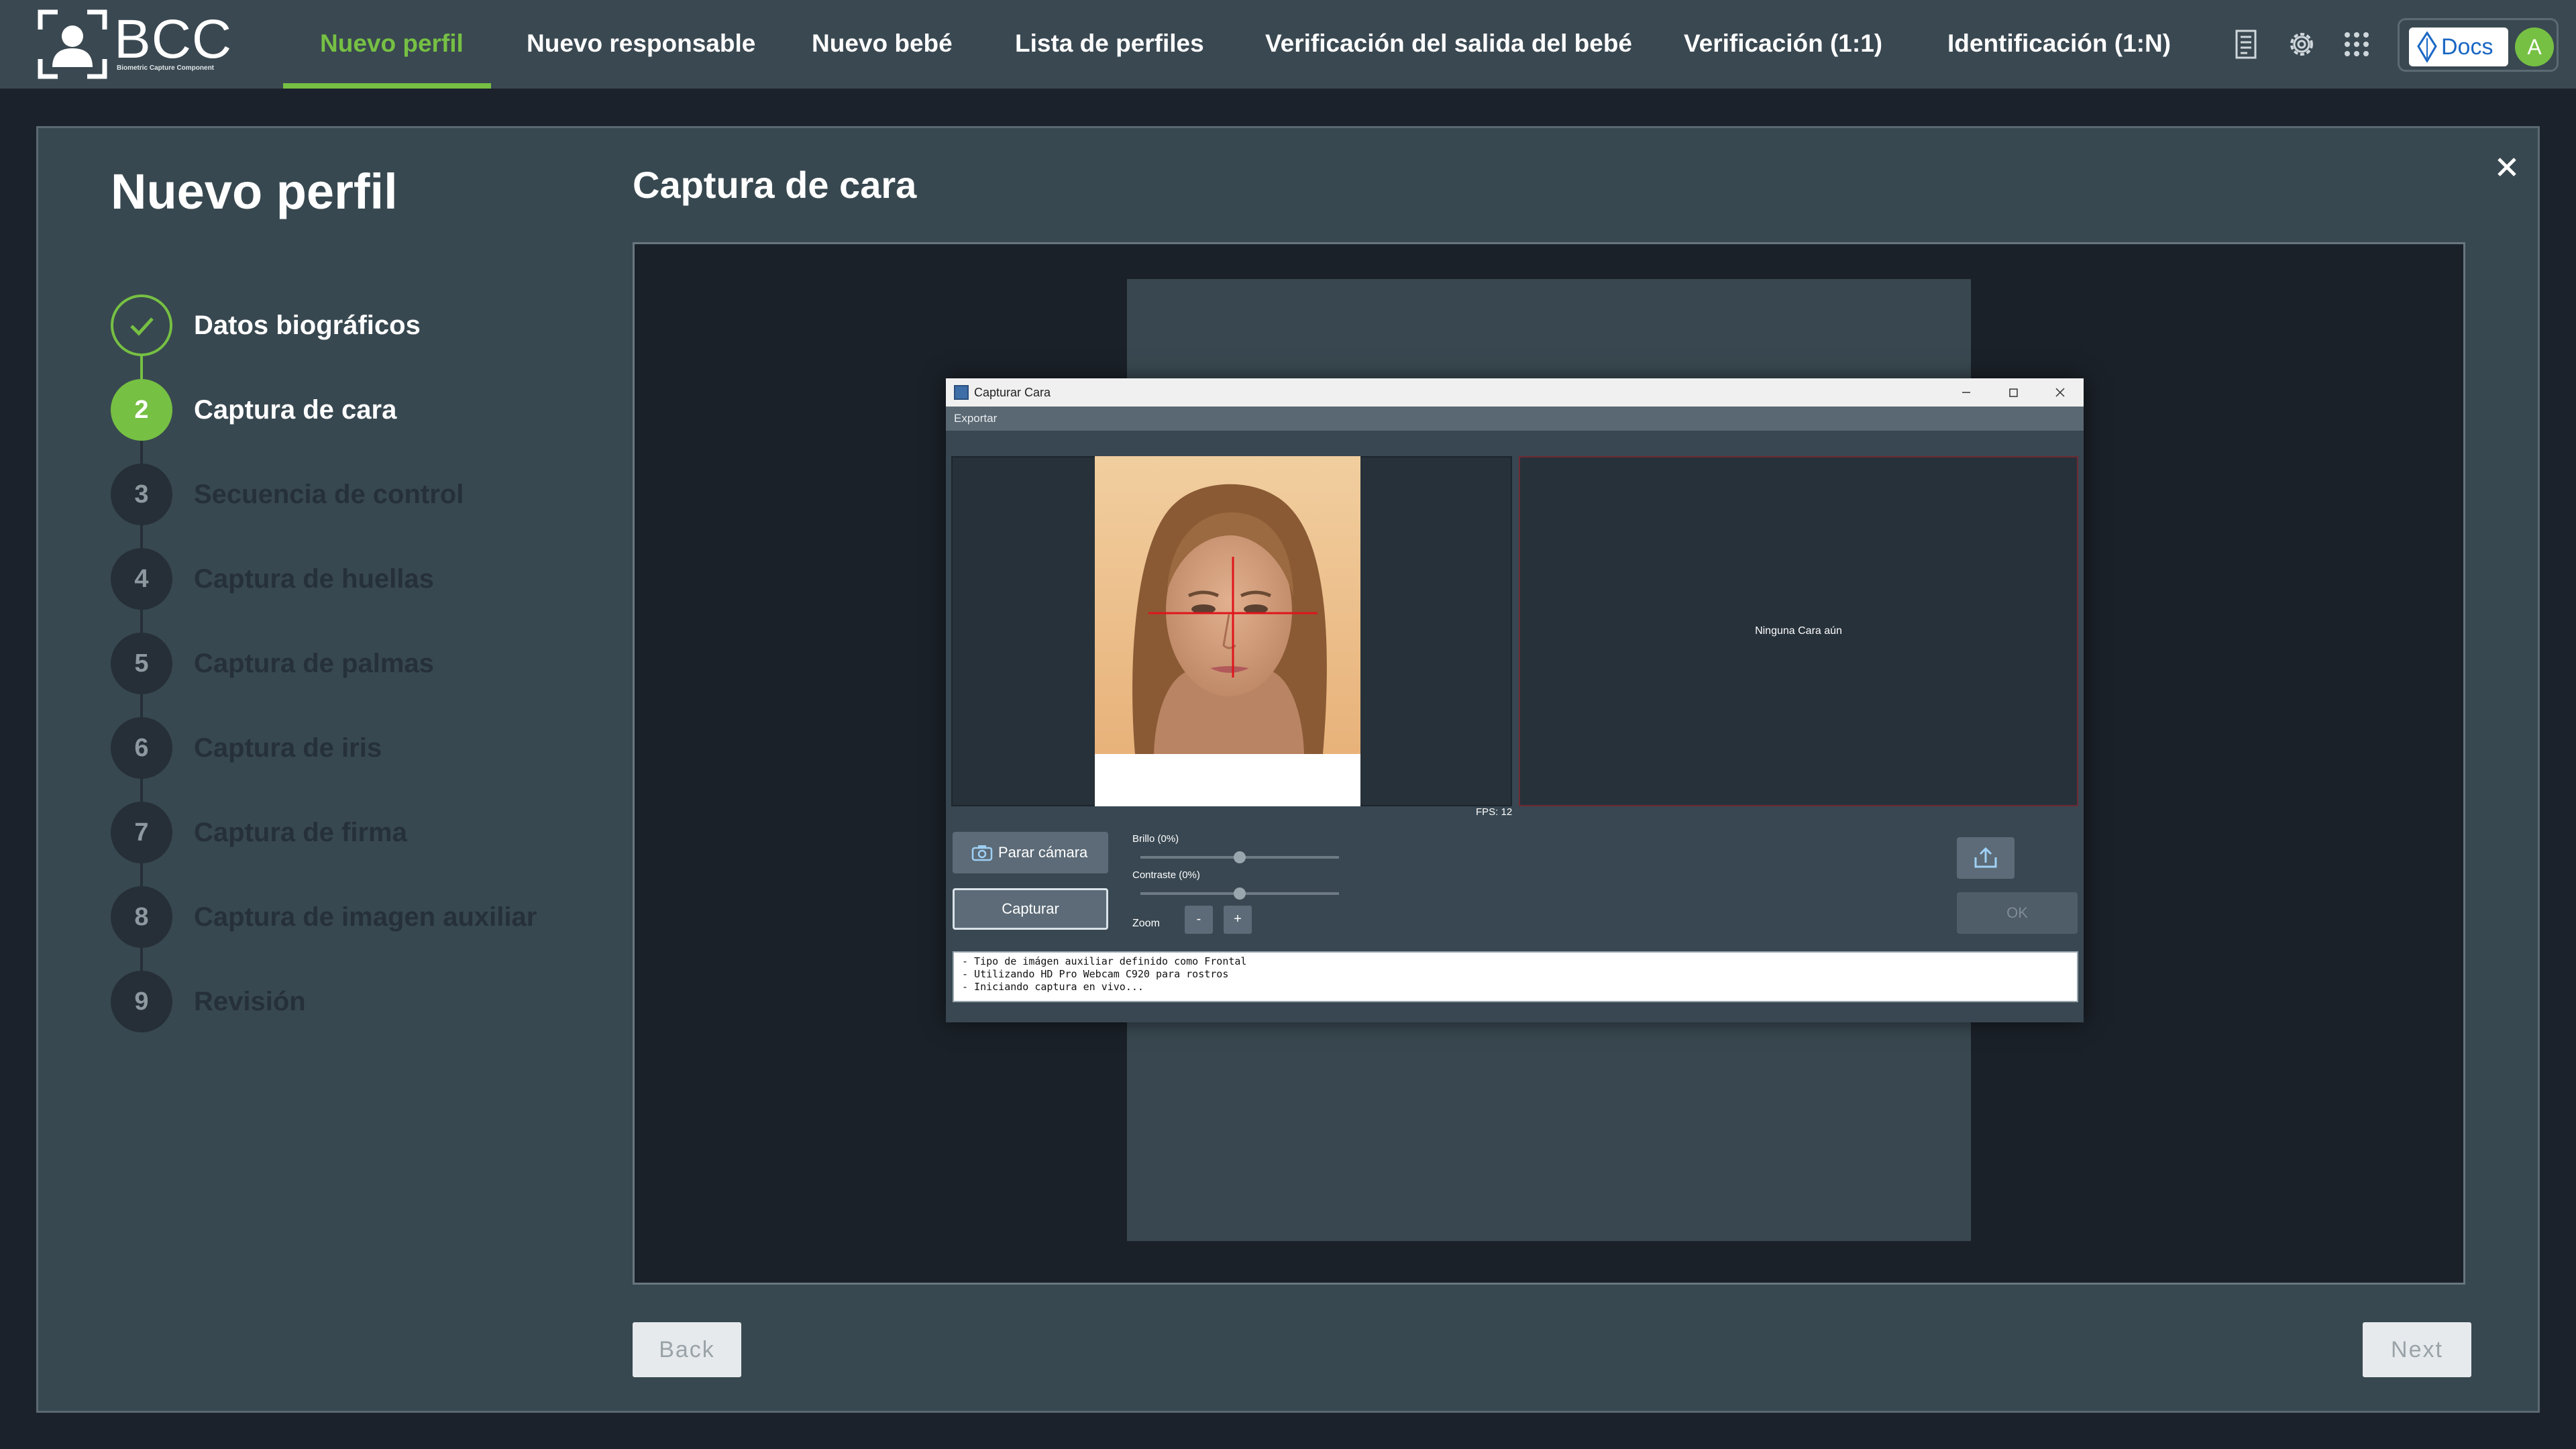 The image size is (2576, 1449). Describe the element at coordinates (2417, 1349) in the screenshot. I see `next-button: Next` at that location.